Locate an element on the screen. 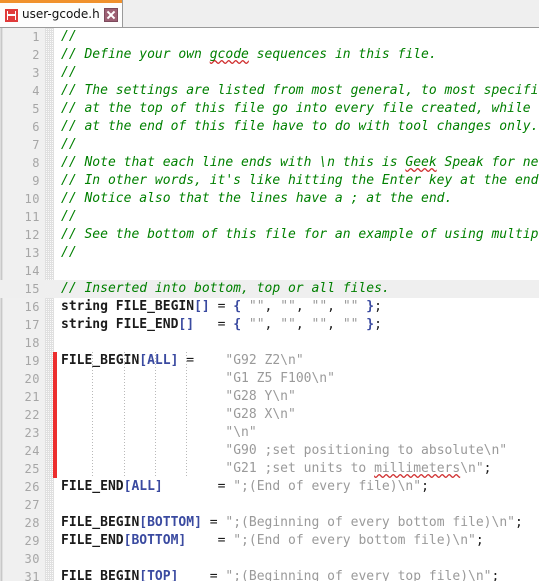 The image size is (539, 581). line-number: 6 is located at coordinates (36, 127).